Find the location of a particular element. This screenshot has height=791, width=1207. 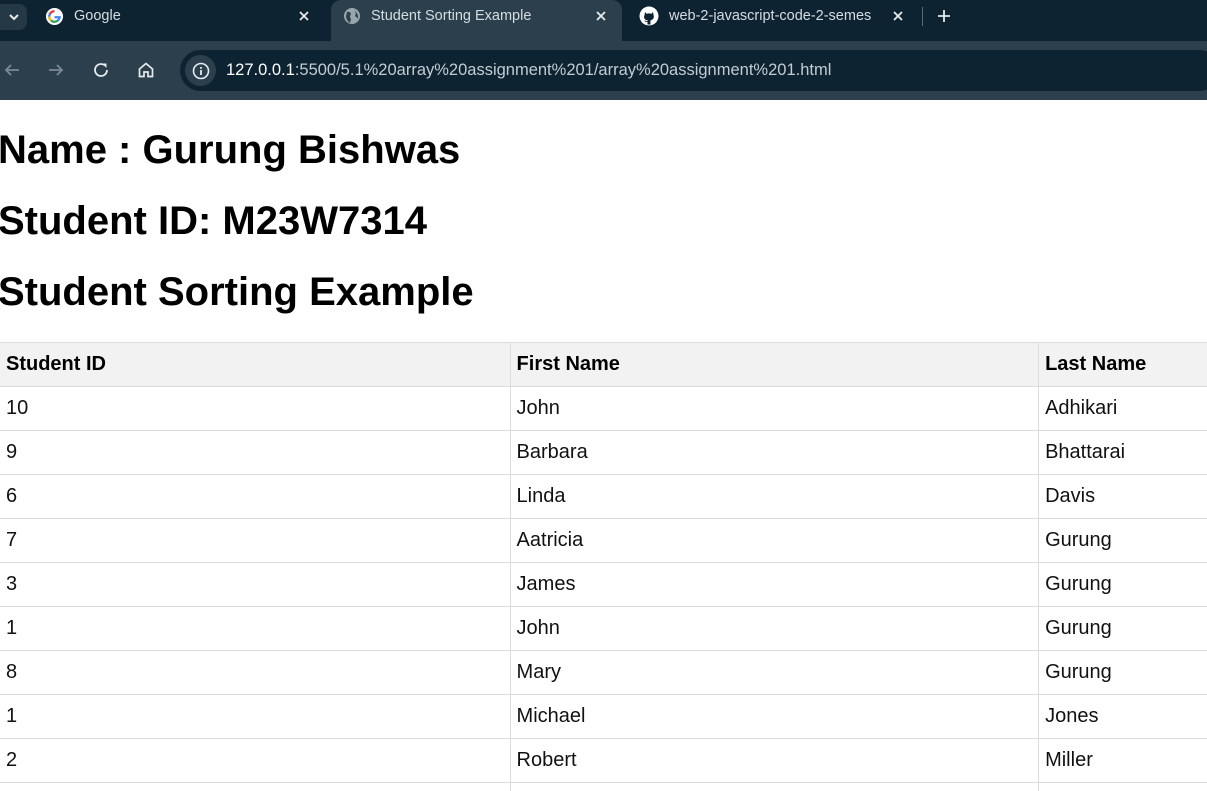

table-row: 3 James Gurung is located at coordinates (603, 584).